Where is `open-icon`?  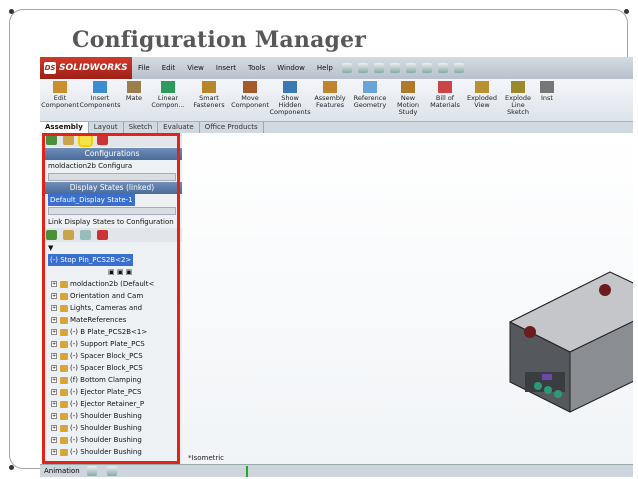 open-icon is located at coordinates (362, 68).